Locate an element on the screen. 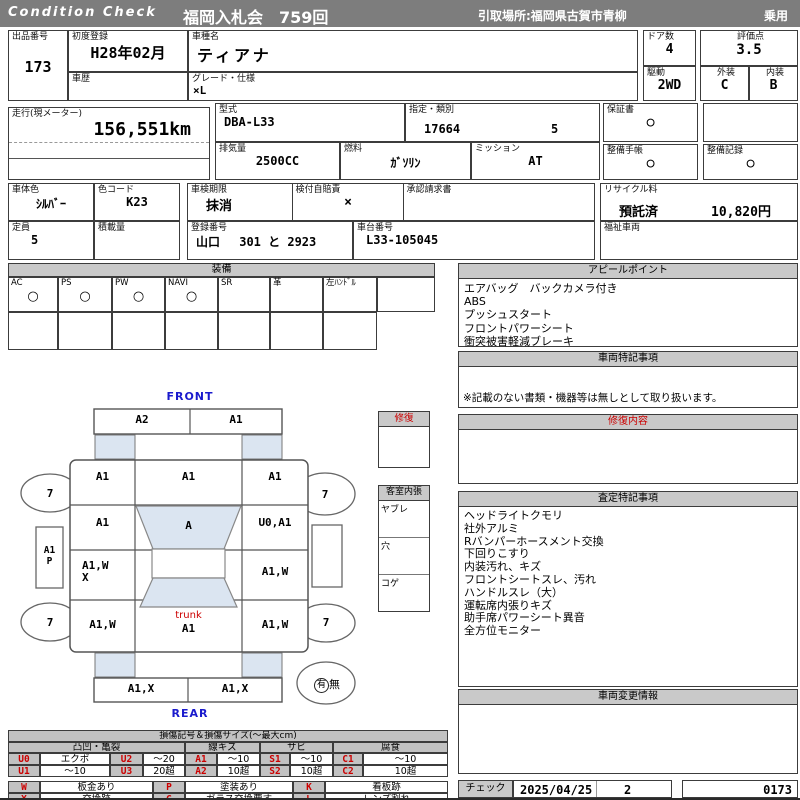 The height and width of the screenshot is (800, 800). legend-code: C1 is located at coordinates (348, 759).